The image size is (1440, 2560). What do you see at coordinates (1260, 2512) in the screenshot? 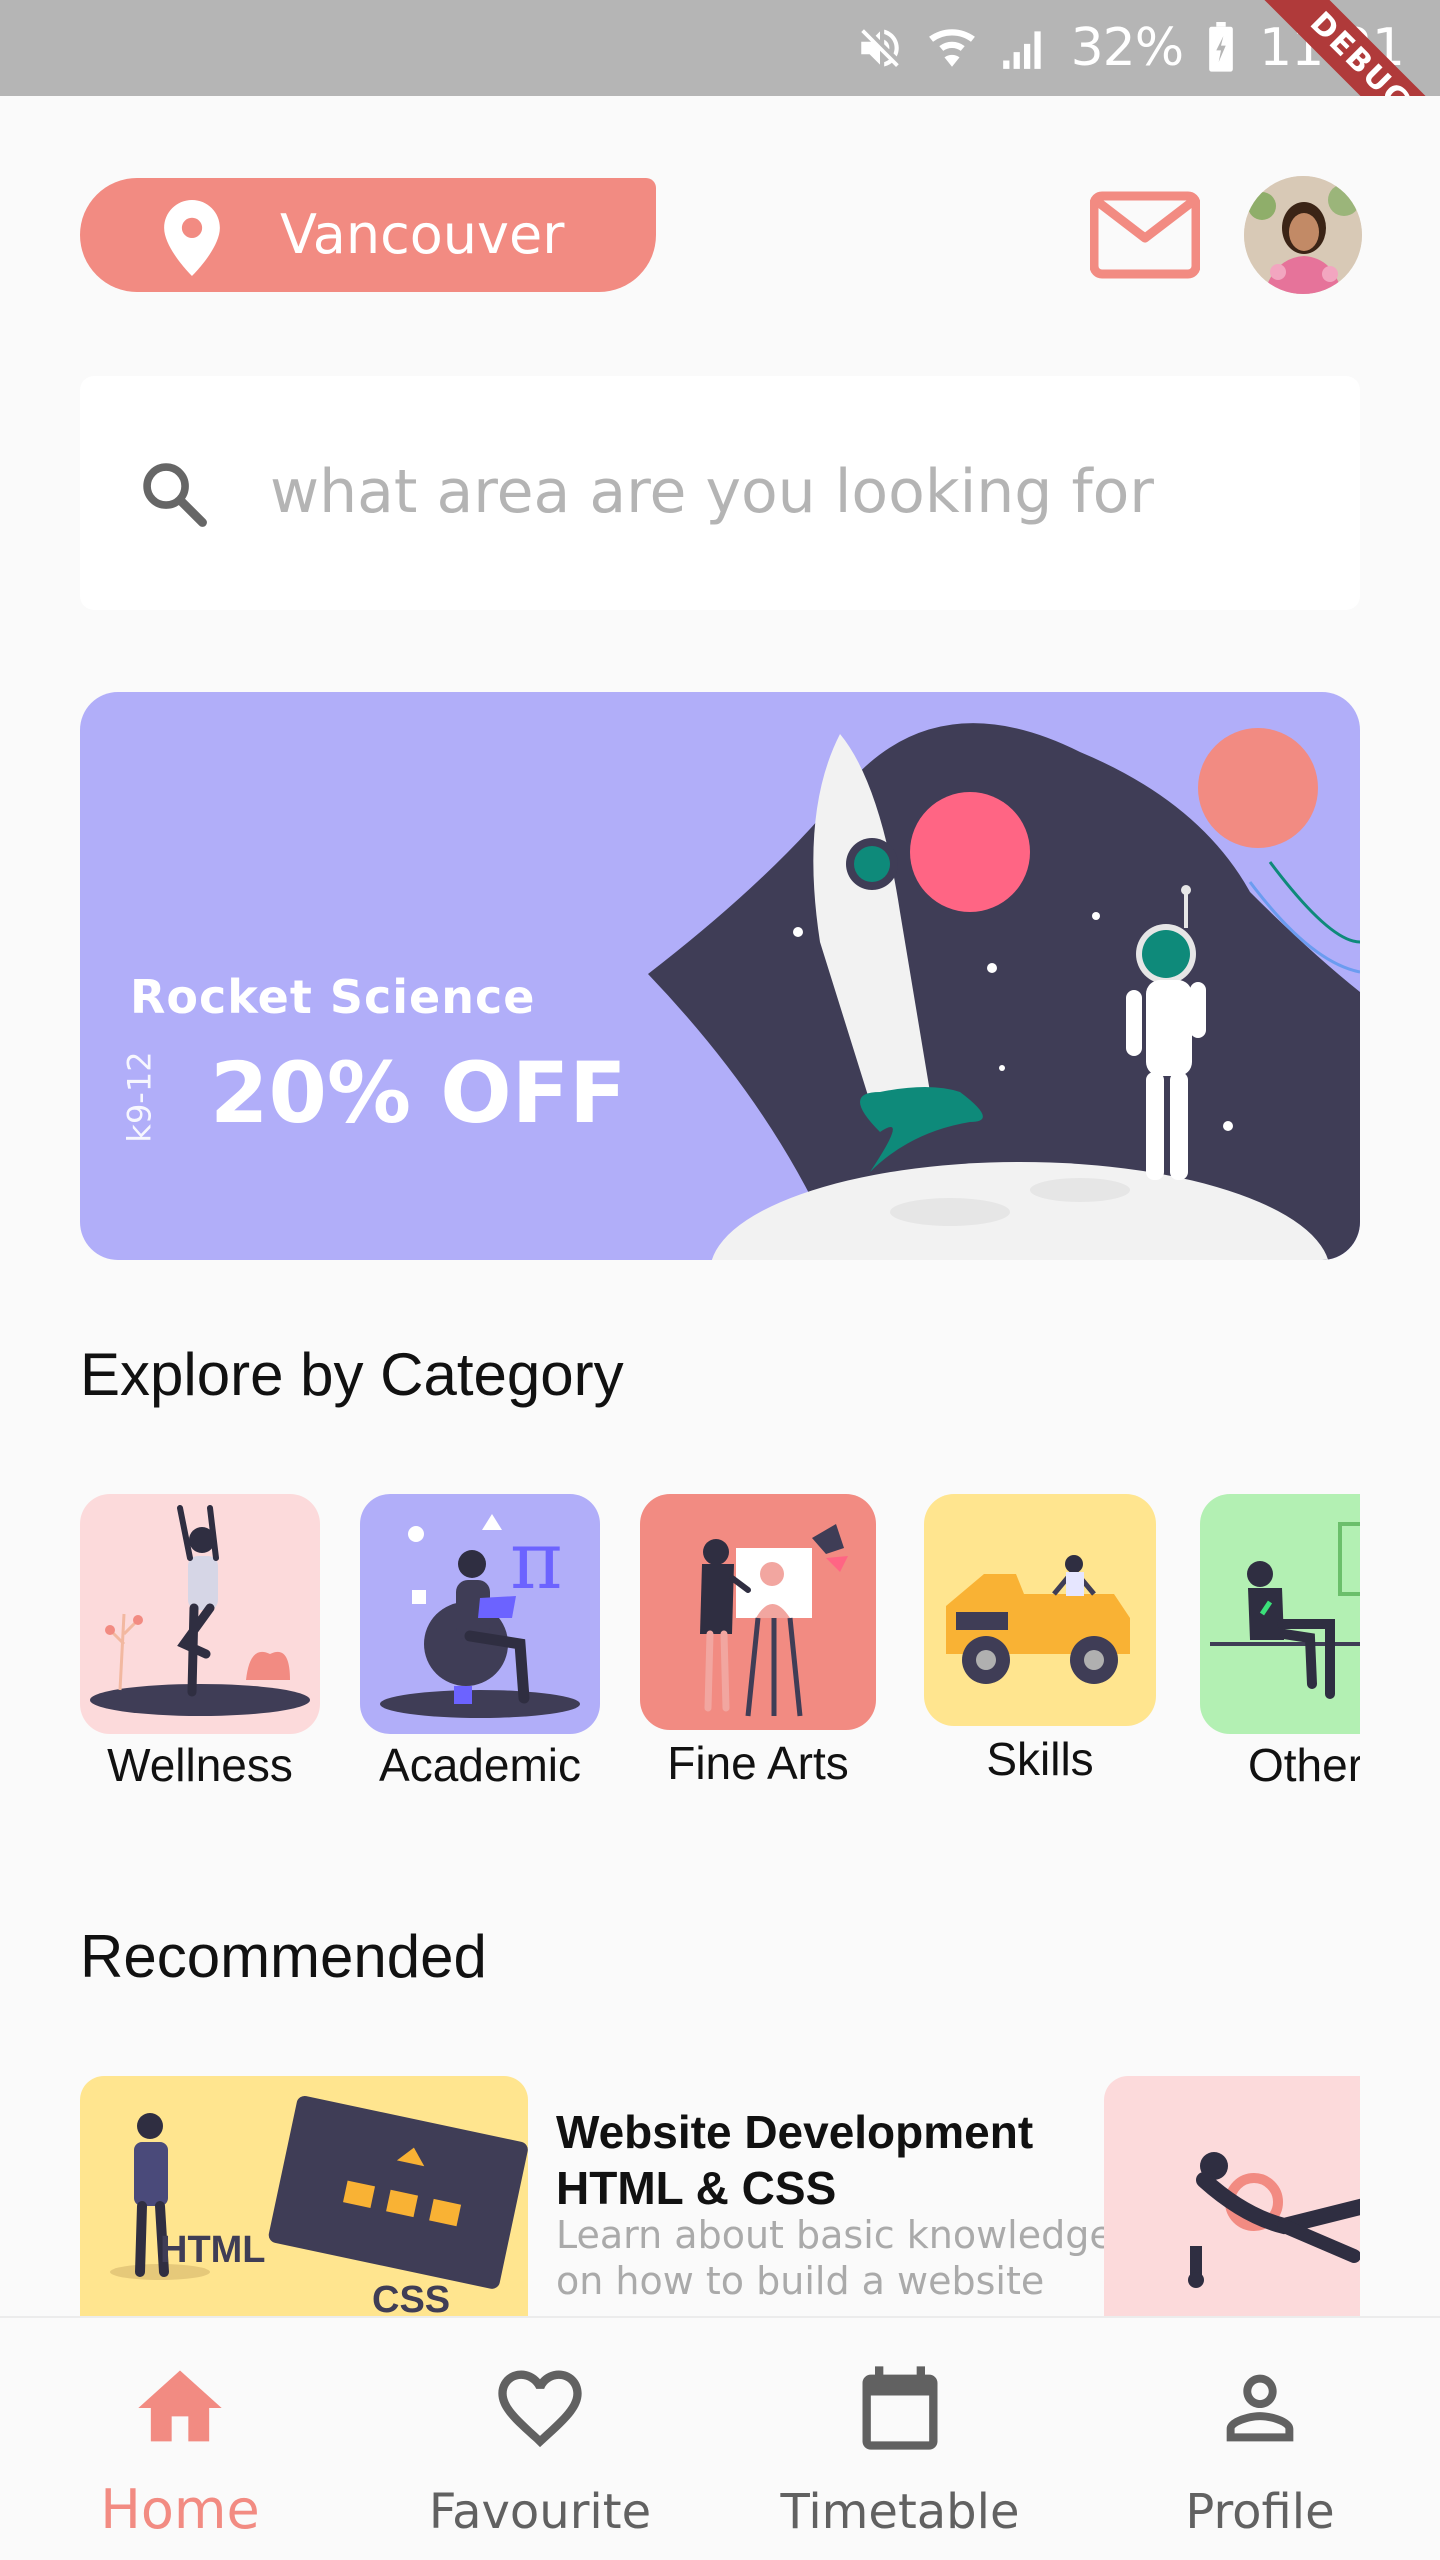
I see `nav-label: Profile` at bounding box center [1260, 2512].